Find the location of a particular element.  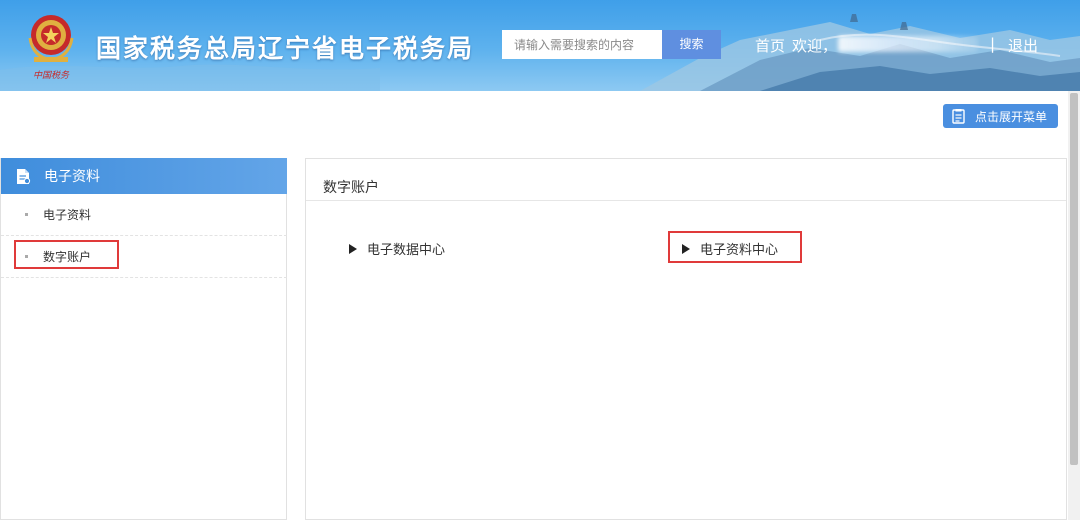

expand-menu-label: 点击展开菜单 is located at coordinates (1011, 116).